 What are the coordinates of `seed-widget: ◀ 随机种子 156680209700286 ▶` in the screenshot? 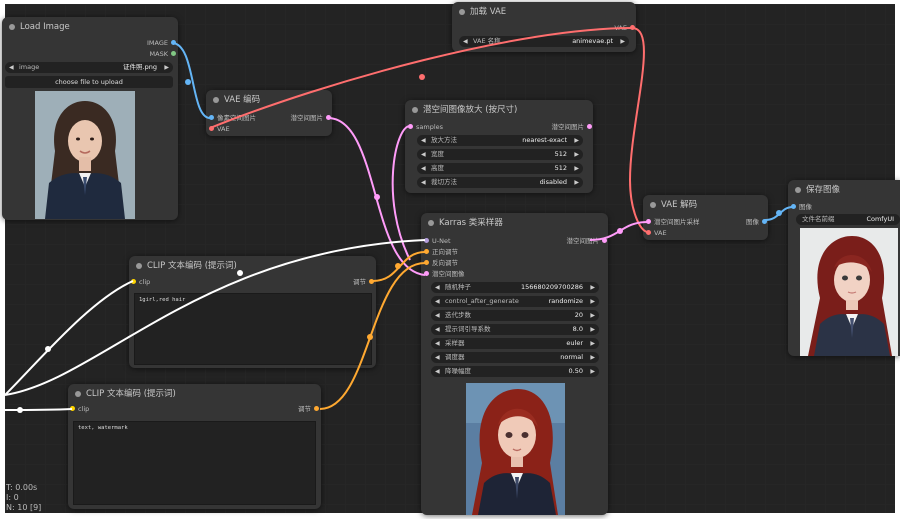 It's located at (515, 287).